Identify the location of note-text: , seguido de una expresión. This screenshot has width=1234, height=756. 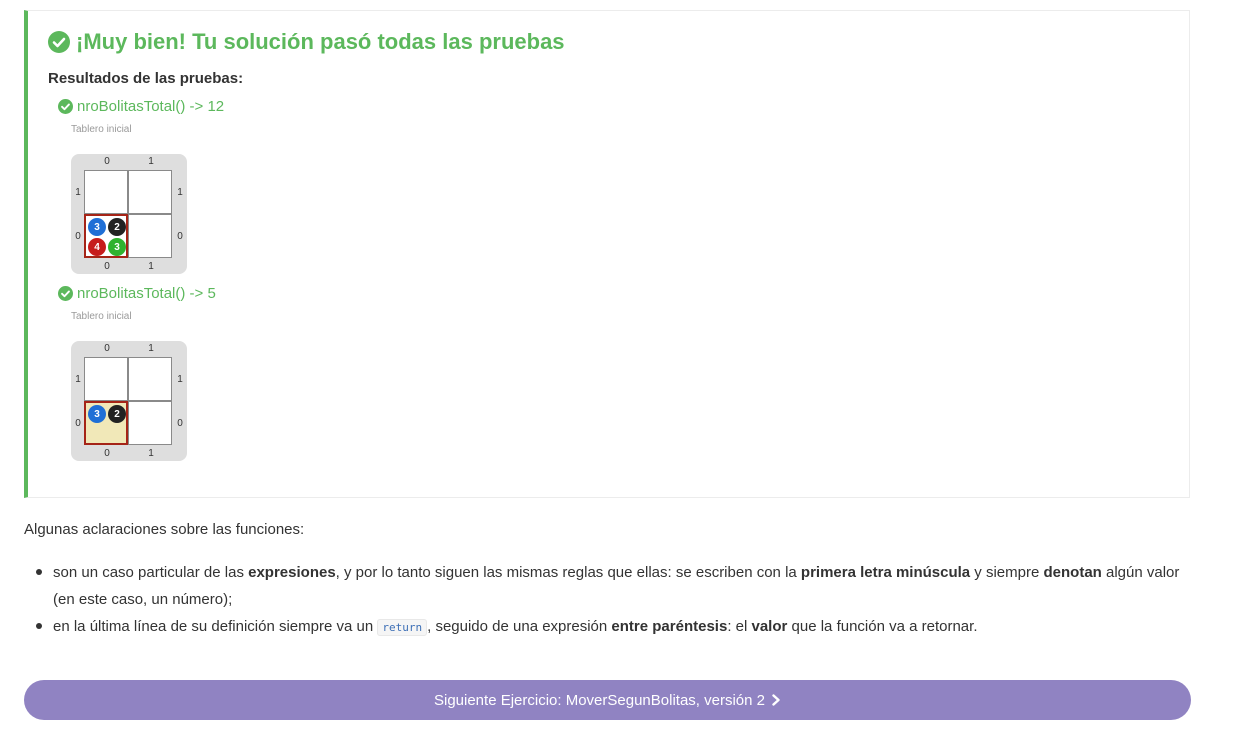
(519, 626).